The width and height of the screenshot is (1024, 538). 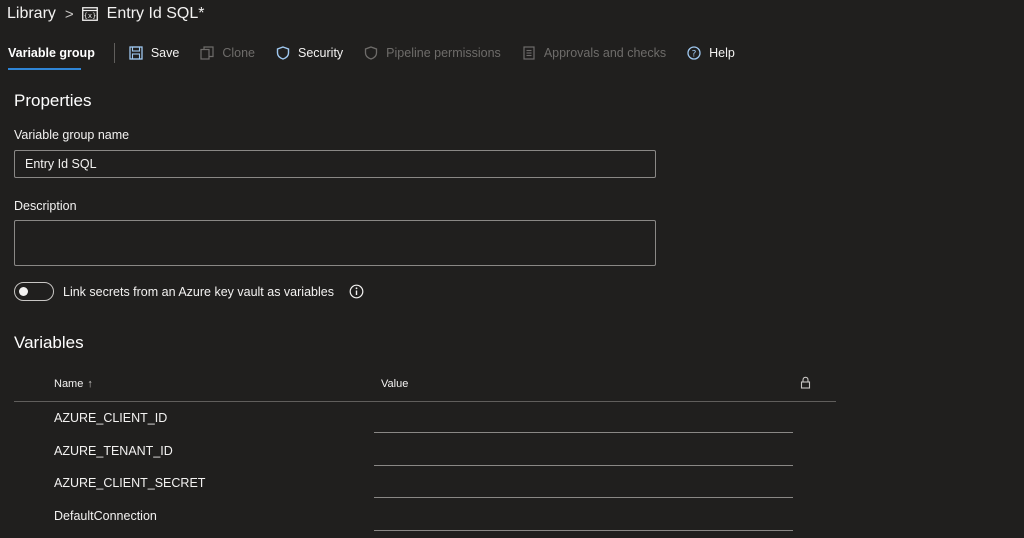 I want to click on help-button: ? Help, so click(x=711, y=53).